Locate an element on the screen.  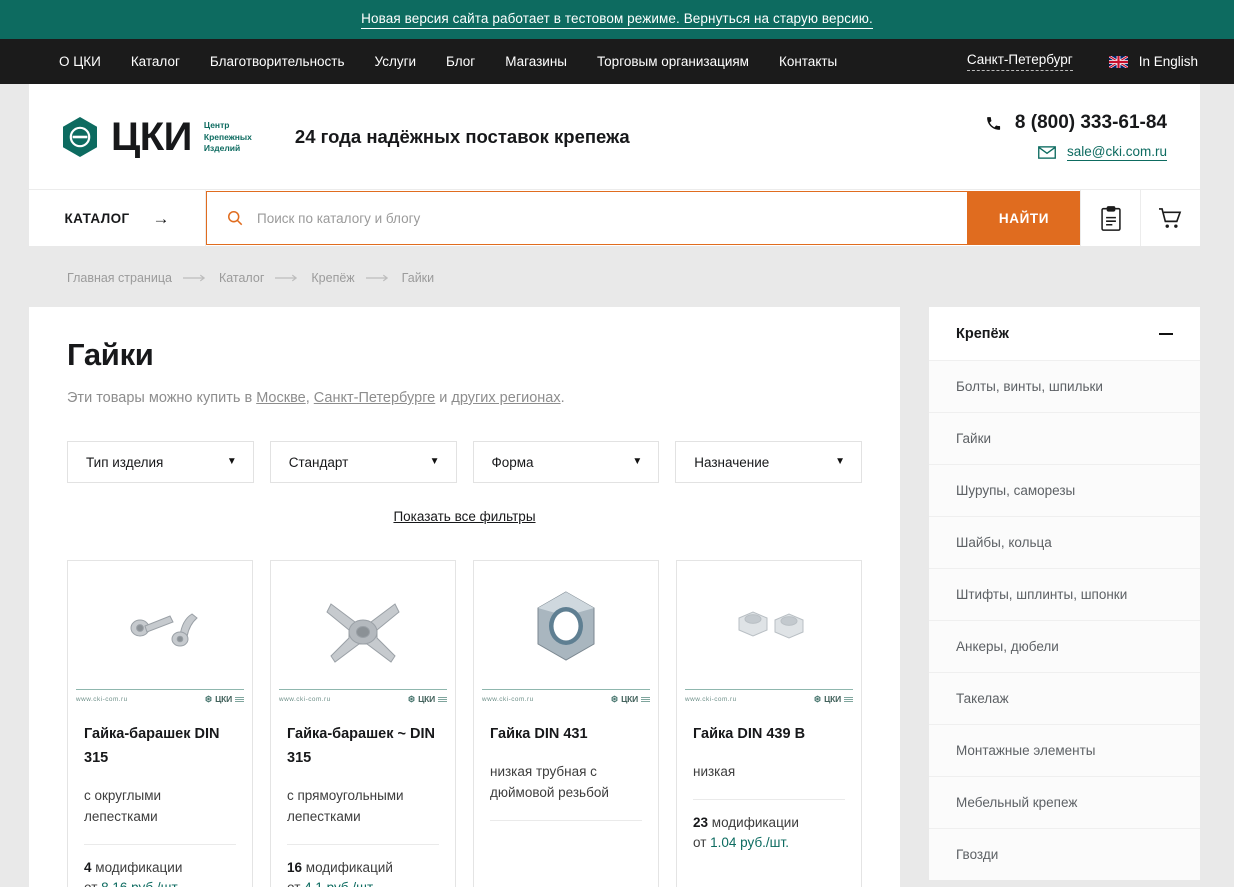
phone-number: 8 (800) 333-61-84 is located at coordinates (1090, 122).